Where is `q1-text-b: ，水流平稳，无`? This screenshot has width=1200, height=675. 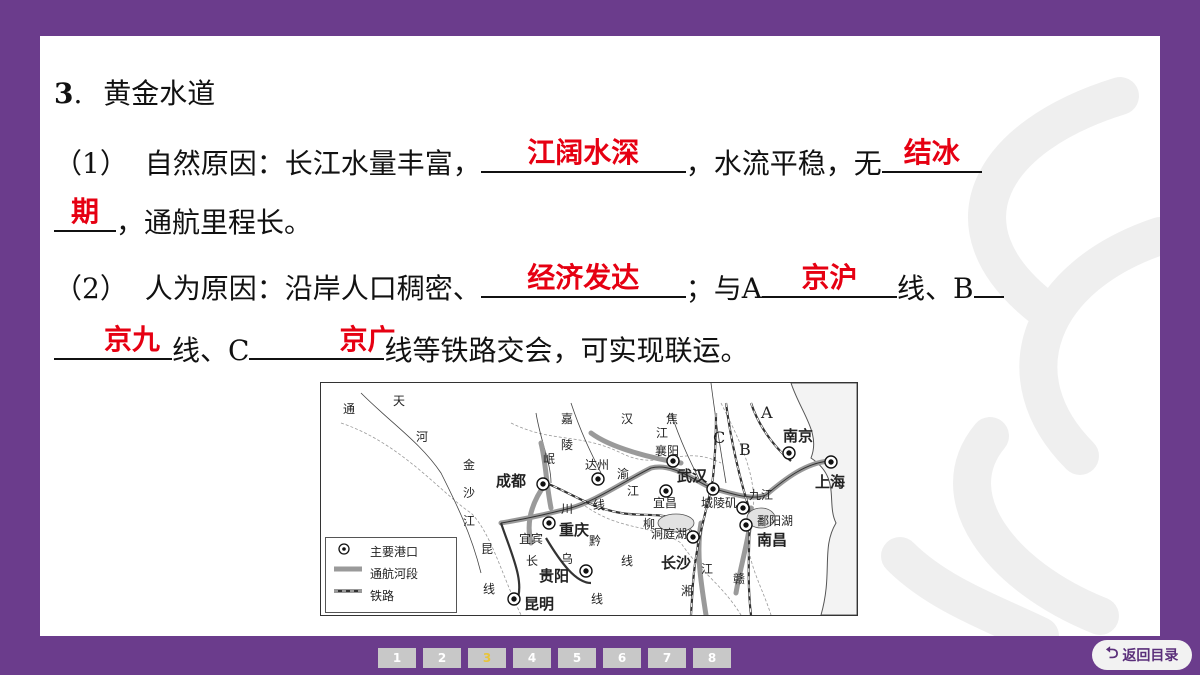 q1-text-b: ，水流平稳，无 is located at coordinates (783, 163).